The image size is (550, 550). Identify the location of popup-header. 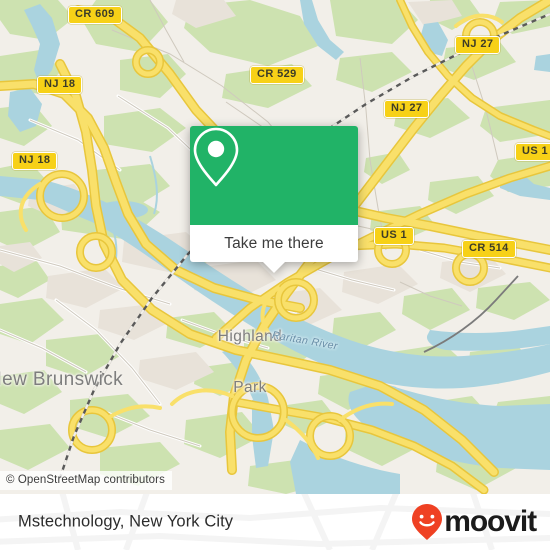
(274, 175).